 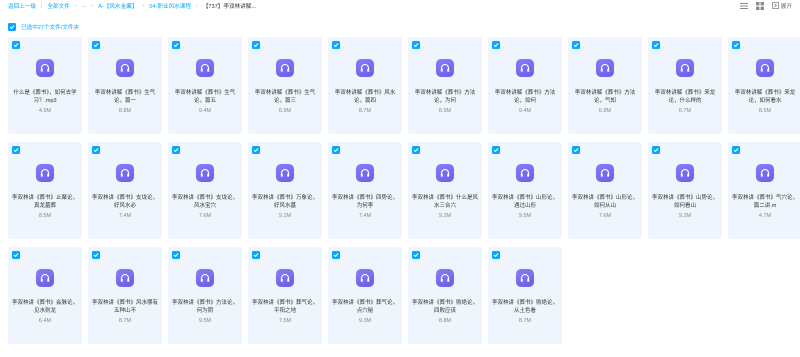 What do you see at coordinates (445, 307) in the screenshot?
I see `file-name: 李双林讲《葬书》败绝论，四败应该` at bounding box center [445, 307].